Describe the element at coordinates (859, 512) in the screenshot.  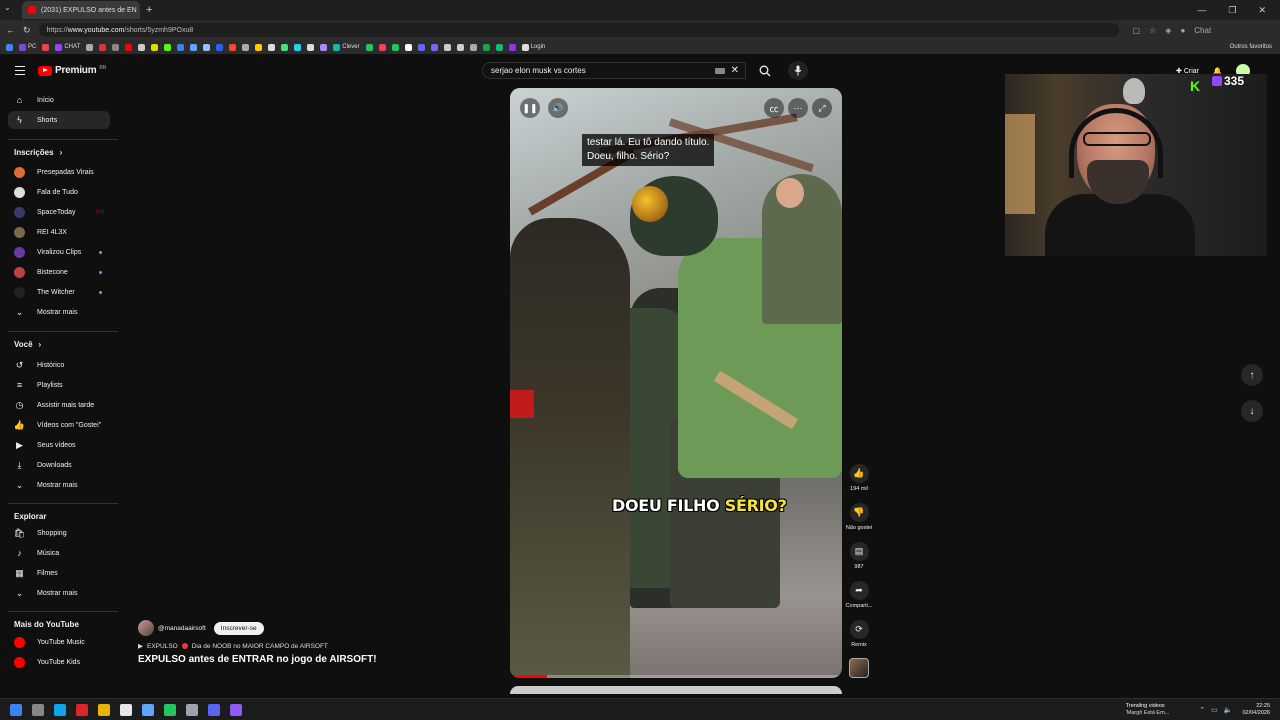
I see `dislike-button: 👎` at that location.